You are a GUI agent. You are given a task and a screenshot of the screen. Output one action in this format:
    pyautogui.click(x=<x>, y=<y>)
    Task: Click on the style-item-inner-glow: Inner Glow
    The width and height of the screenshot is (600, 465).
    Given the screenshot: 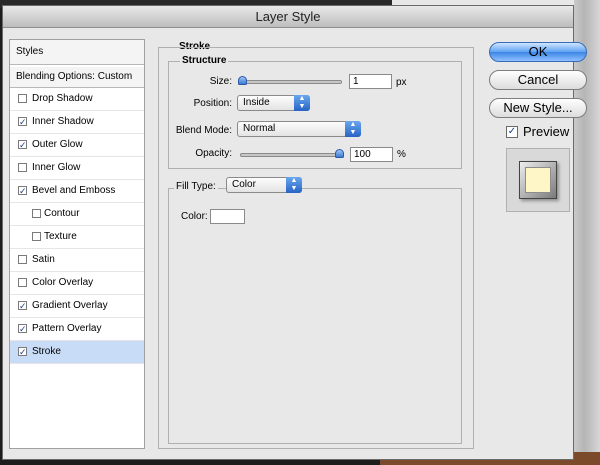 What is the action you would take?
    pyautogui.click(x=77, y=168)
    